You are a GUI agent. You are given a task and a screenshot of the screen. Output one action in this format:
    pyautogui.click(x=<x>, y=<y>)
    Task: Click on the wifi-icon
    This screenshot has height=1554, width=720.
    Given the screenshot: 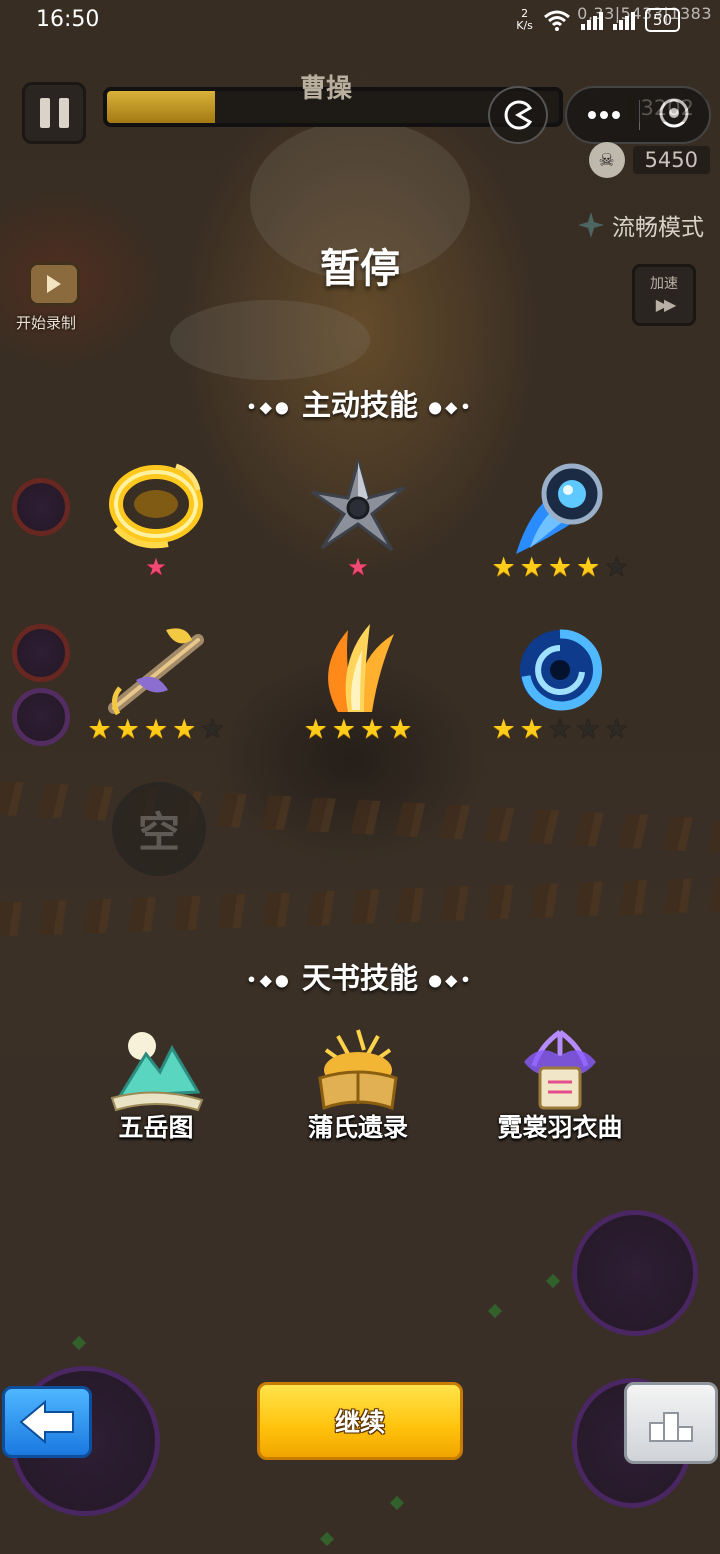 What is the action you would take?
    pyautogui.click(x=556, y=20)
    